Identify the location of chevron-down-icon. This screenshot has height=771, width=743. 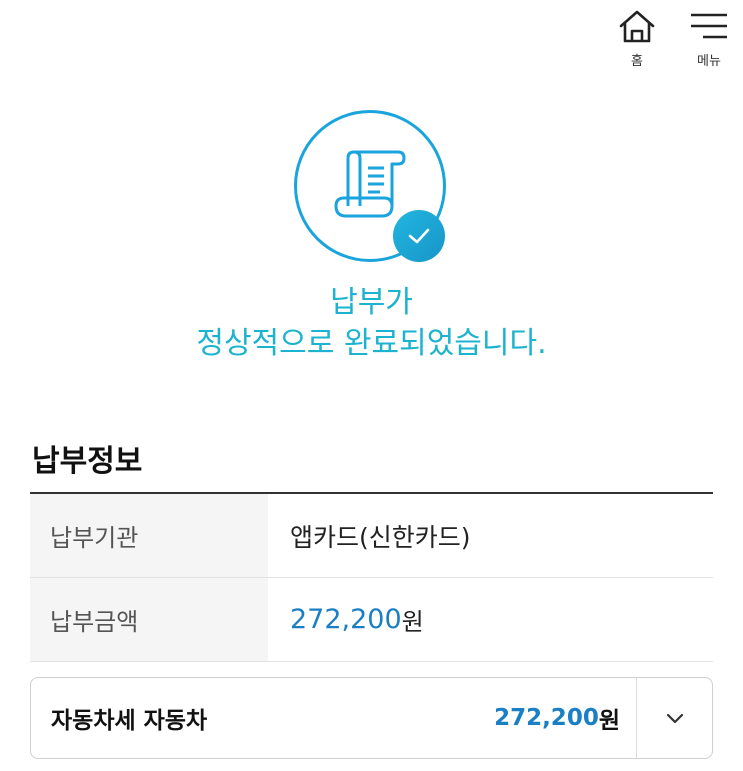
(674, 718).